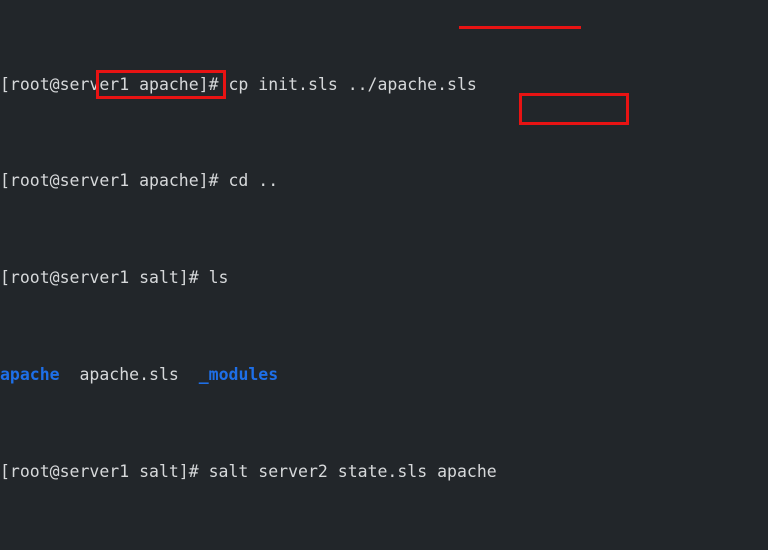 The height and width of the screenshot is (550, 768). I want to click on annotation-box-apache-state-arg, so click(574, 109).